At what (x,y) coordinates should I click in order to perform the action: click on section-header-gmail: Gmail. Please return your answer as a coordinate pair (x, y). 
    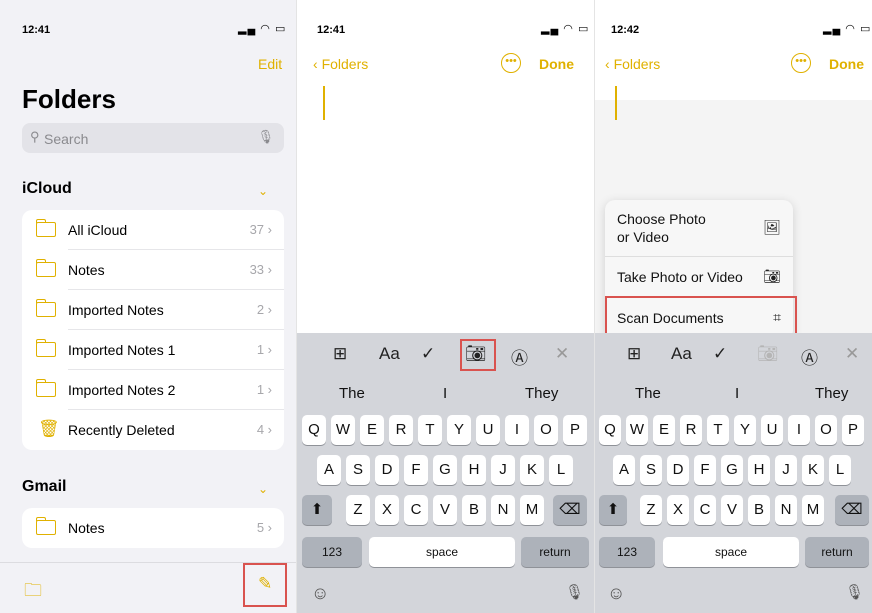
    Looking at the image, I should click on (44, 487).